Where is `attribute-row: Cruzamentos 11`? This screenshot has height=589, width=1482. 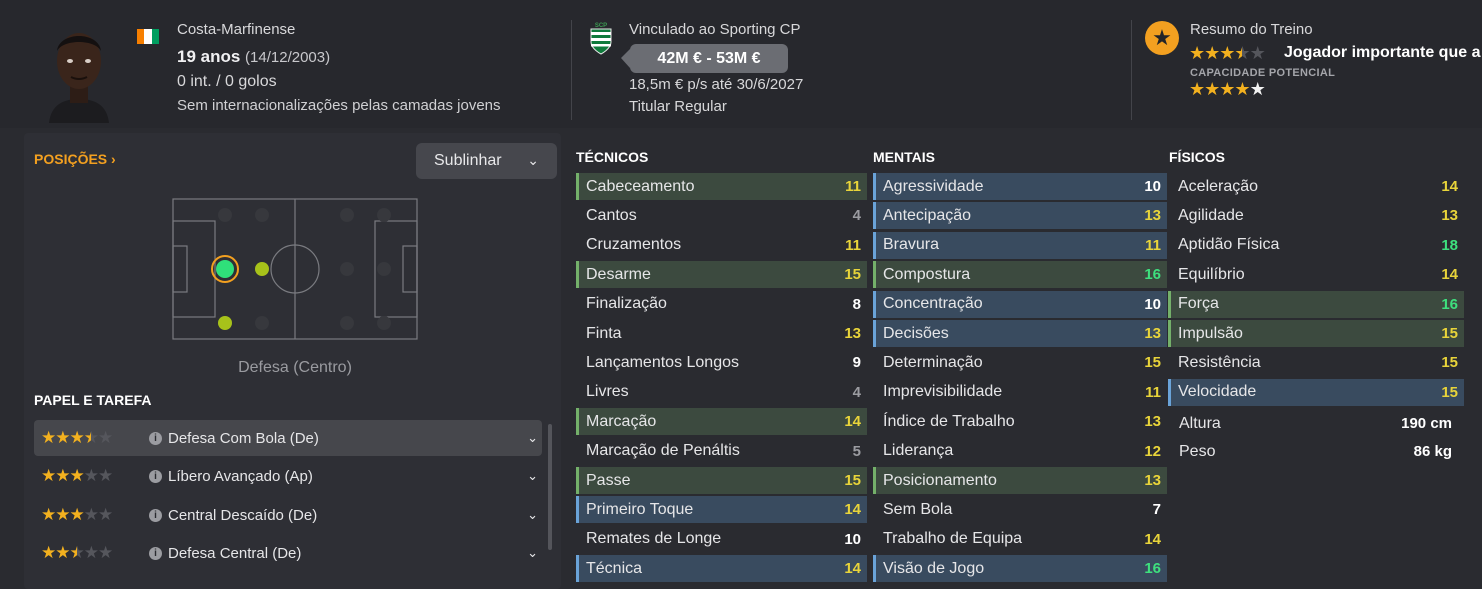
attribute-row: Cruzamentos 11 is located at coordinates (721, 245).